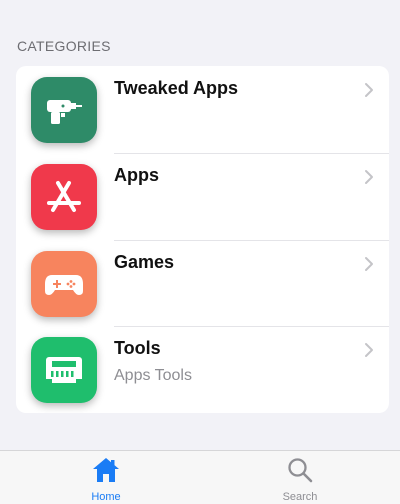 This screenshot has height=504, width=400. What do you see at coordinates (153, 376) in the screenshot?
I see `category-subtitle: Apps Tools` at bounding box center [153, 376].